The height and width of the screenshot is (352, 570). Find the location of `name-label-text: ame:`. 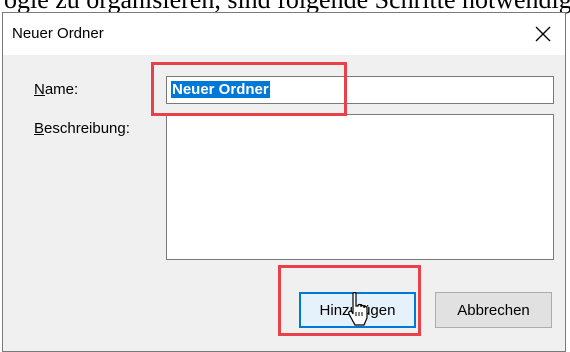

name-label-text: ame: is located at coordinates (61, 89).